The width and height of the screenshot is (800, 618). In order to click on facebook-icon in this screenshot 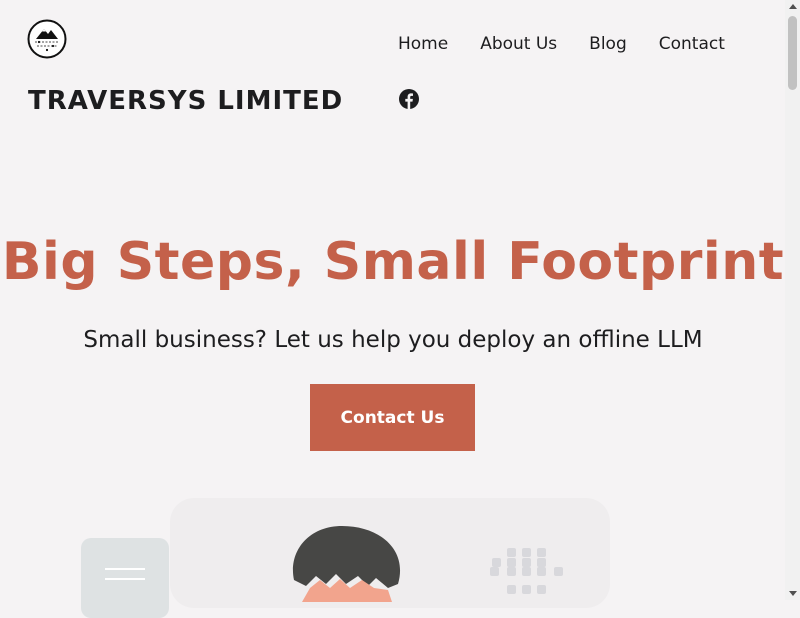, I will do `click(409, 99)`.